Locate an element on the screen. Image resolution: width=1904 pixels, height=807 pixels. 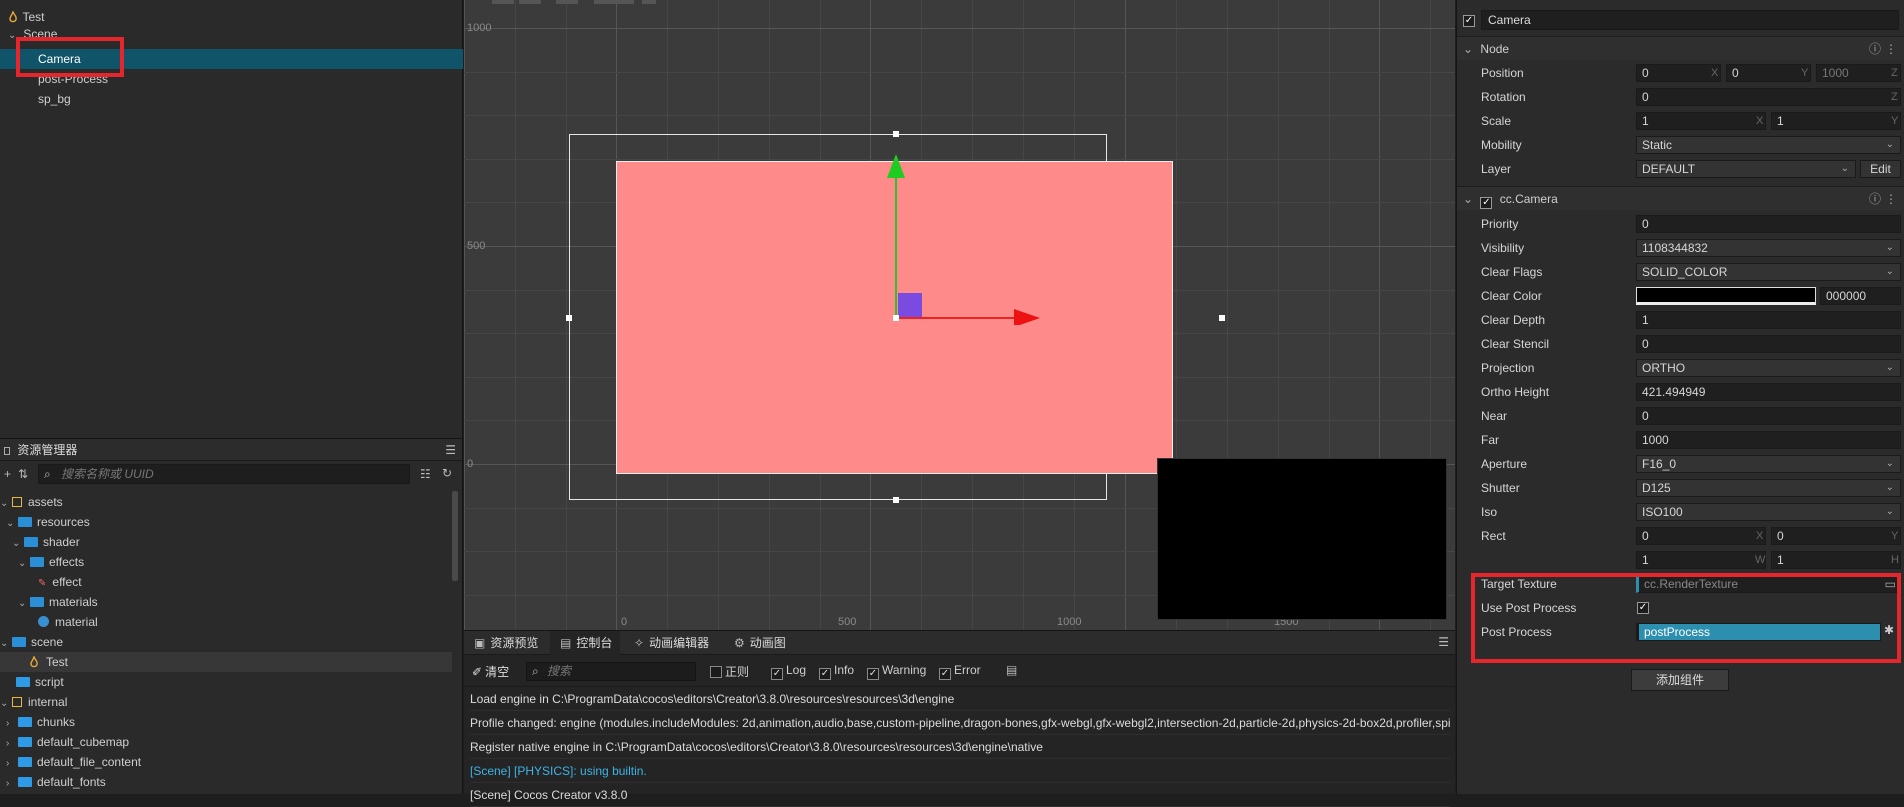
asset-item-default-file-content: › default_file_content is located at coordinates (73, 762).